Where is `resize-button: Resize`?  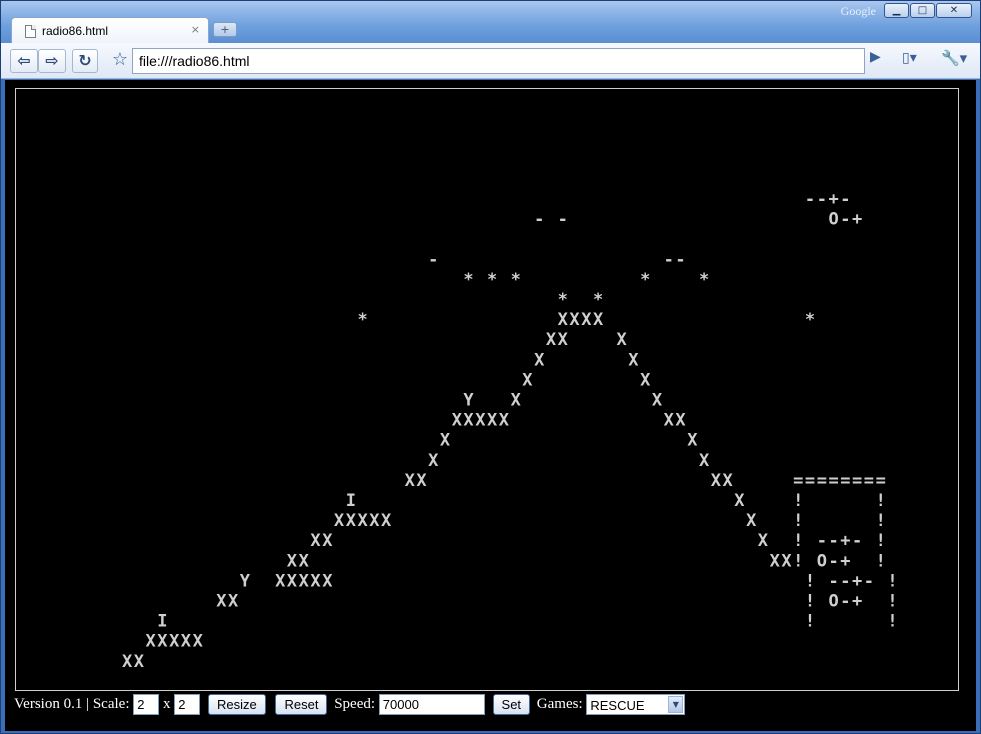 resize-button: Resize is located at coordinates (236, 704).